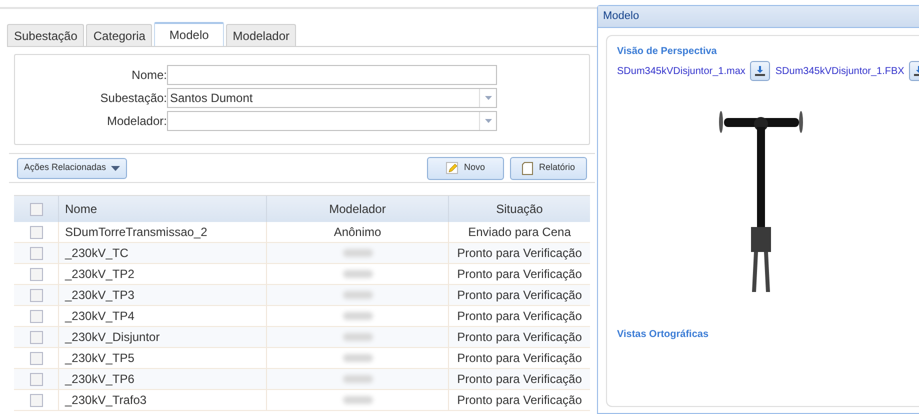 Image resolution: width=919 pixels, height=414 pixels. I want to click on file-link: SDum345kVDisjuntor_1.max, so click(681, 71).